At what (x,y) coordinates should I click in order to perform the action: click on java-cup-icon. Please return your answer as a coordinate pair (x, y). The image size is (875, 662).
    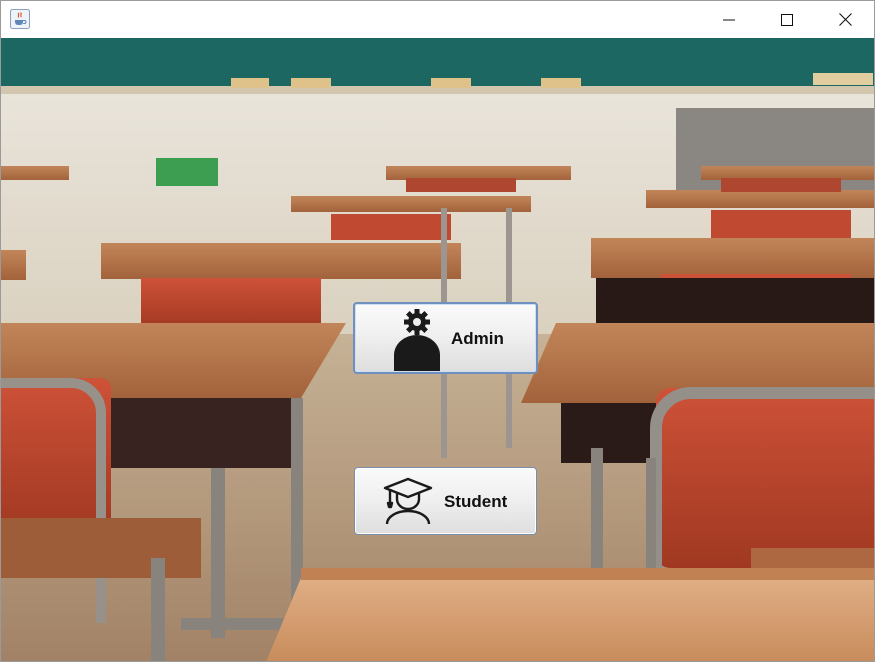
    Looking at the image, I should click on (20, 19).